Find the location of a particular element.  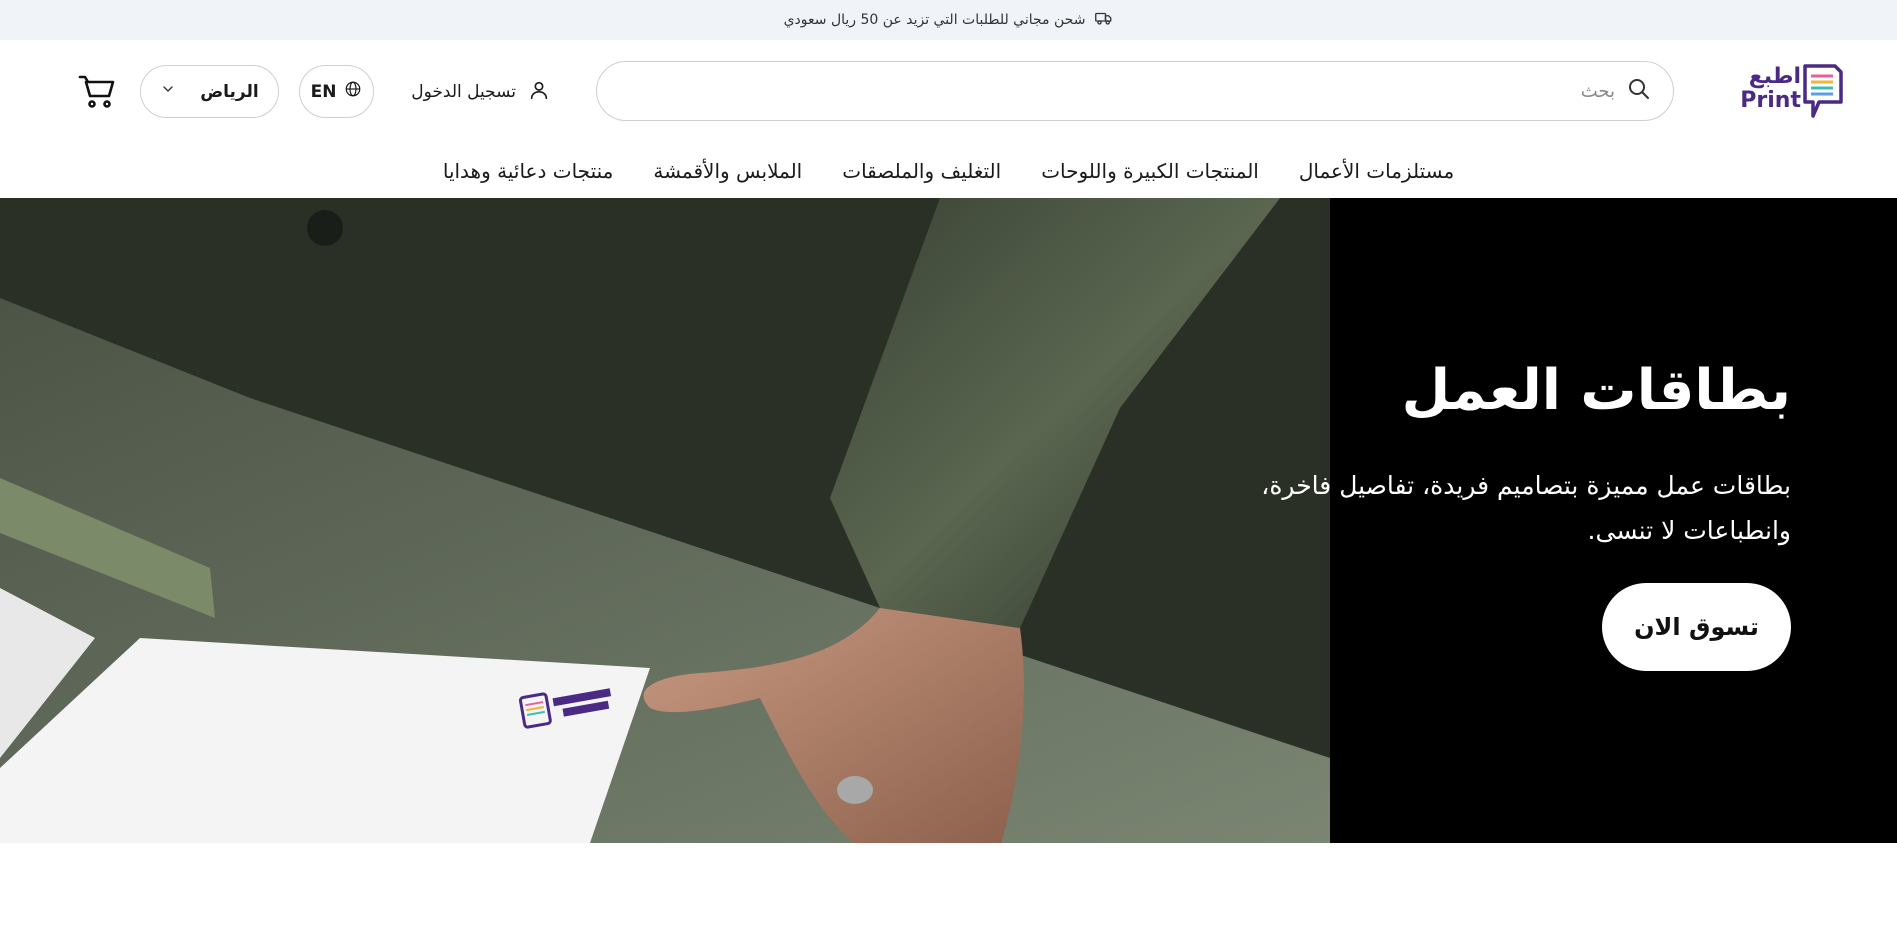

truck-icon is located at coordinates (1104, 20).